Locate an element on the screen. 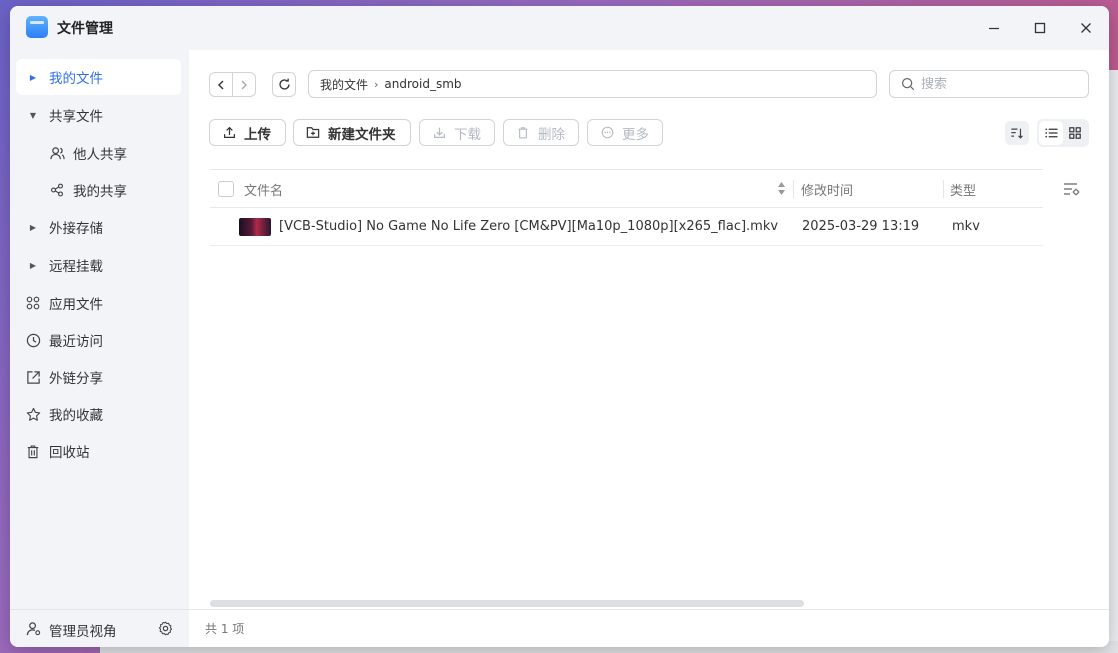 The width and height of the screenshot is (1118, 653). more-dots-icon is located at coordinates (607, 133).